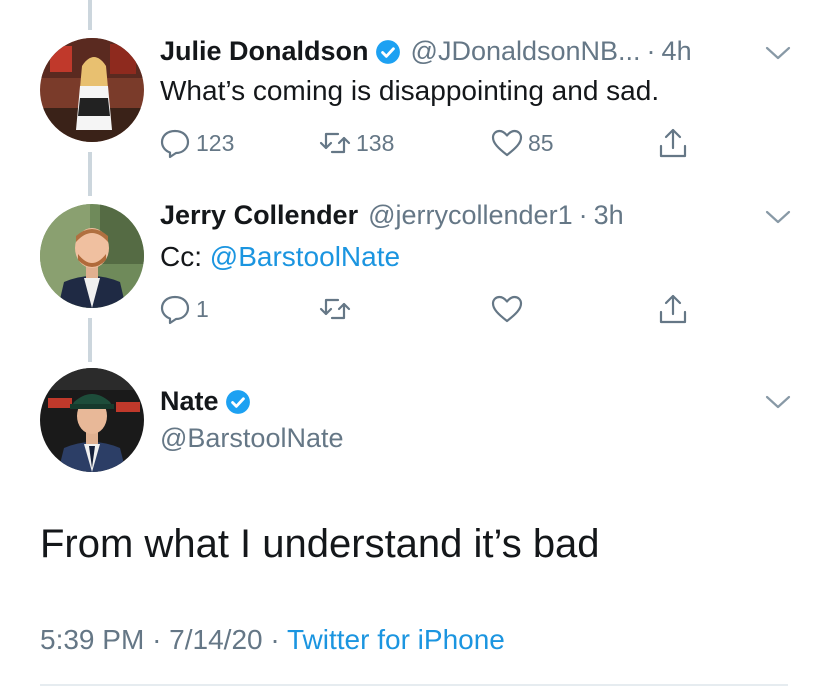  Describe the element at coordinates (410, 90) in the screenshot. I see `tweet-text: What’s coming is disappointing and sad.` at that location.